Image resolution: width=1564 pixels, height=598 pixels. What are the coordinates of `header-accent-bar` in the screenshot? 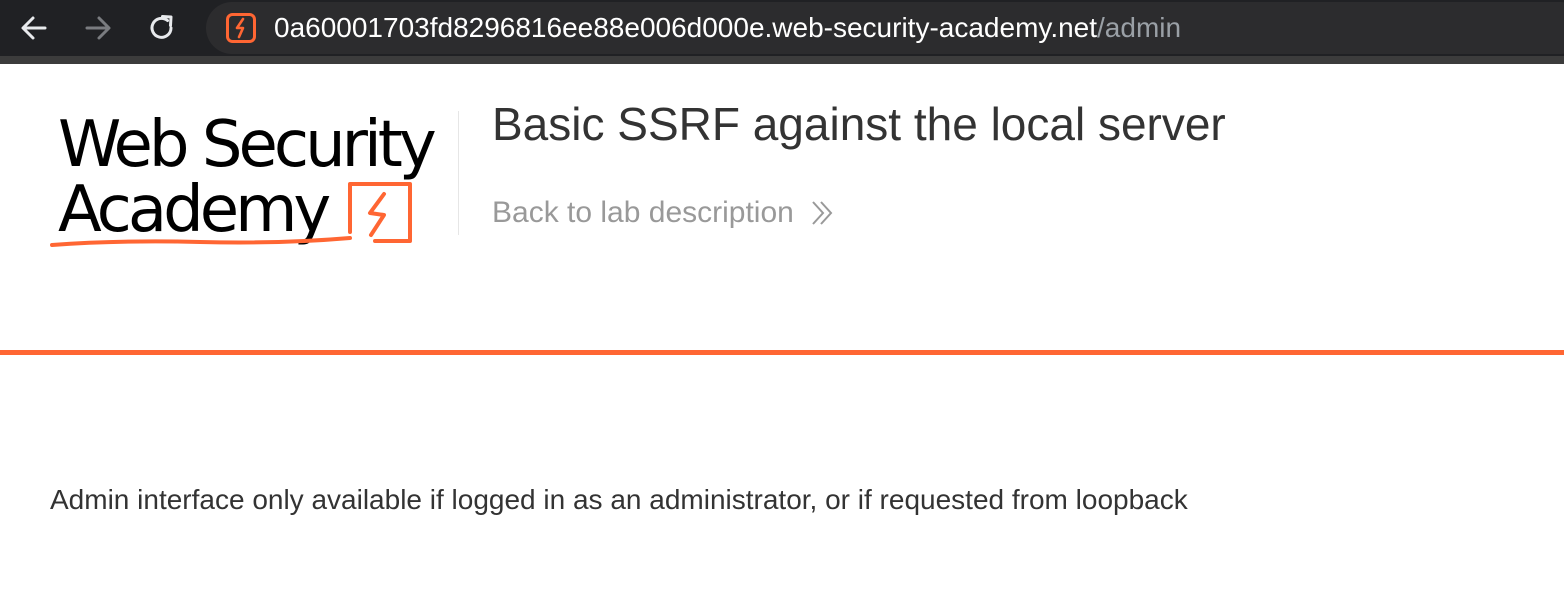 It's located at (782, 352).